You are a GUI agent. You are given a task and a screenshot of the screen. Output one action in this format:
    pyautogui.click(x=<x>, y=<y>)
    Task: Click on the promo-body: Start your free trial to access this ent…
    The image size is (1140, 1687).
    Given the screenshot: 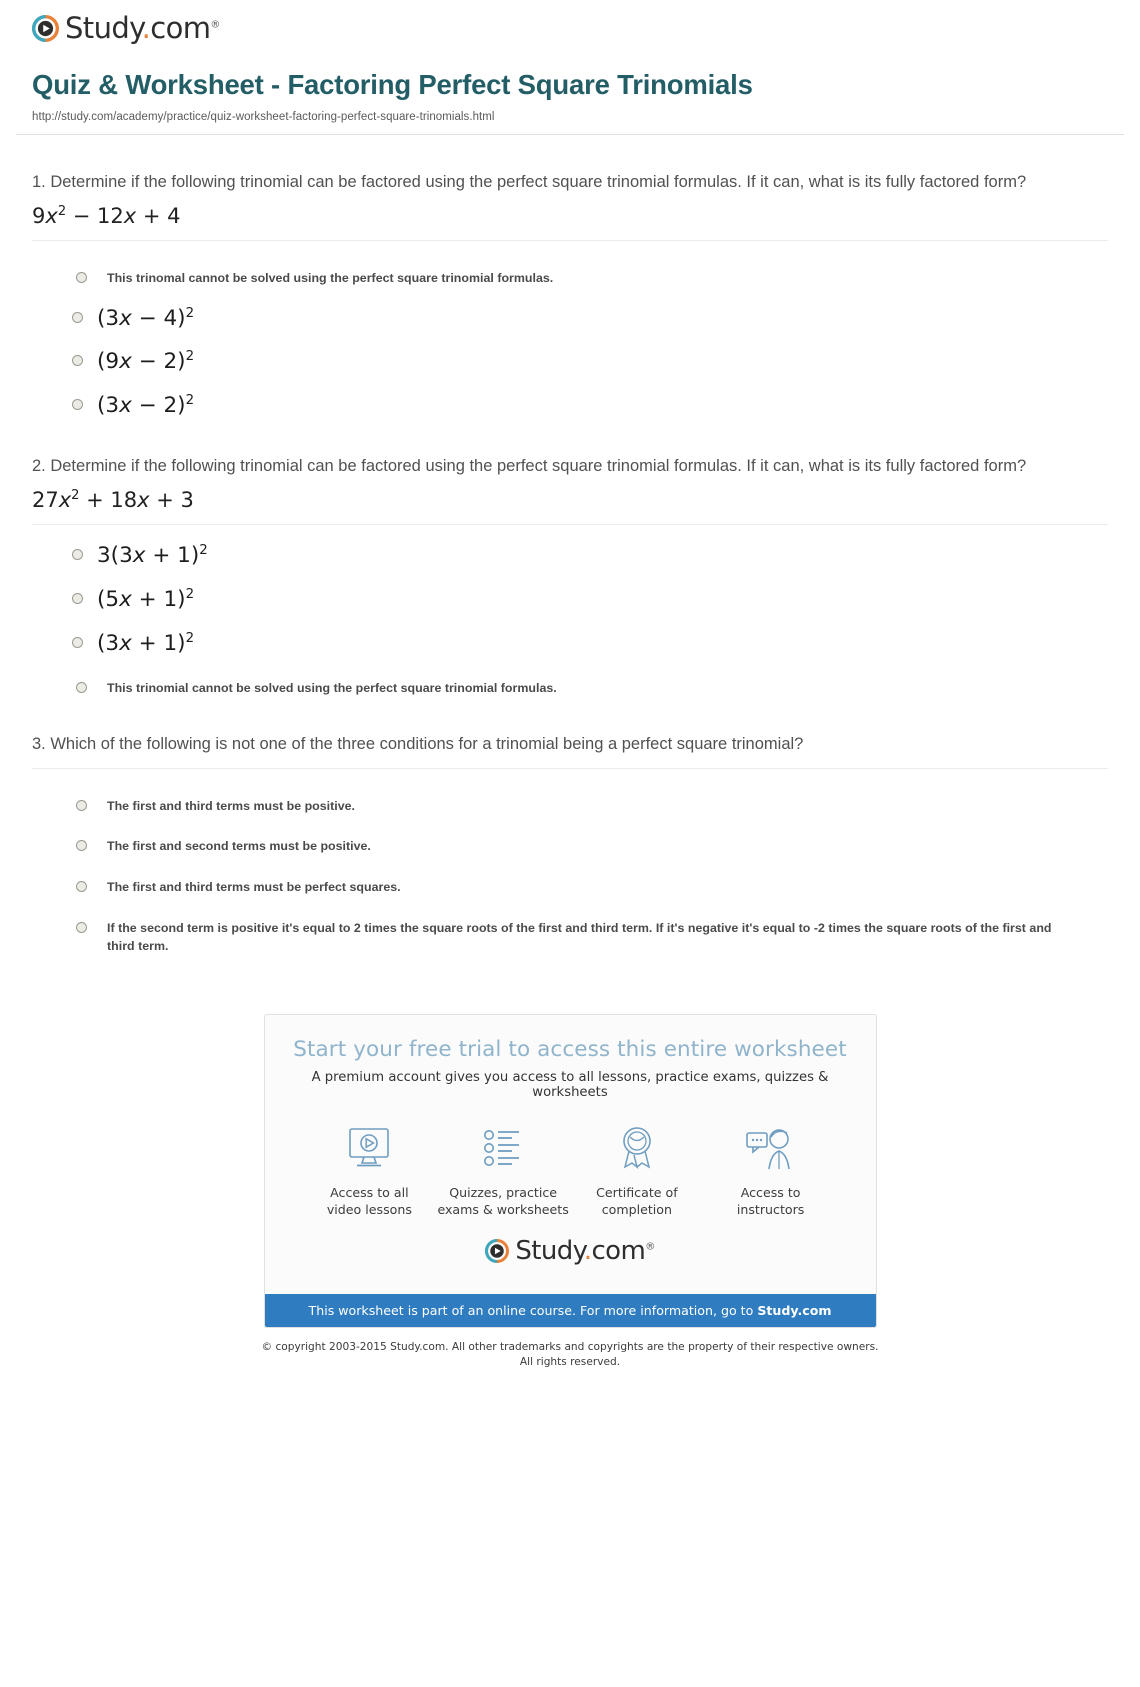 What is the action you would take?
    pyautogui.click(x=570, y=1154)
    